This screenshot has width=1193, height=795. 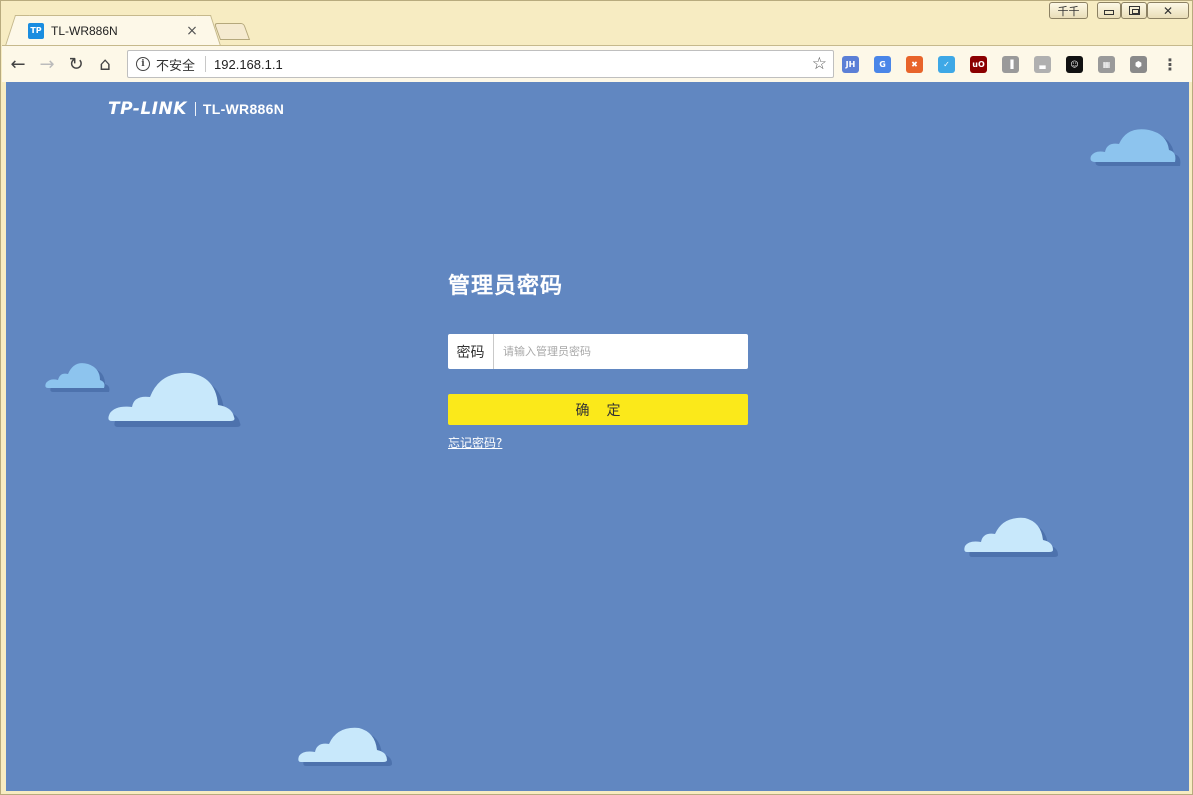 What do you see at coordinates (18, 64) in the screenshot?
I see `back-button: ←` at bounding box center [18, 64].